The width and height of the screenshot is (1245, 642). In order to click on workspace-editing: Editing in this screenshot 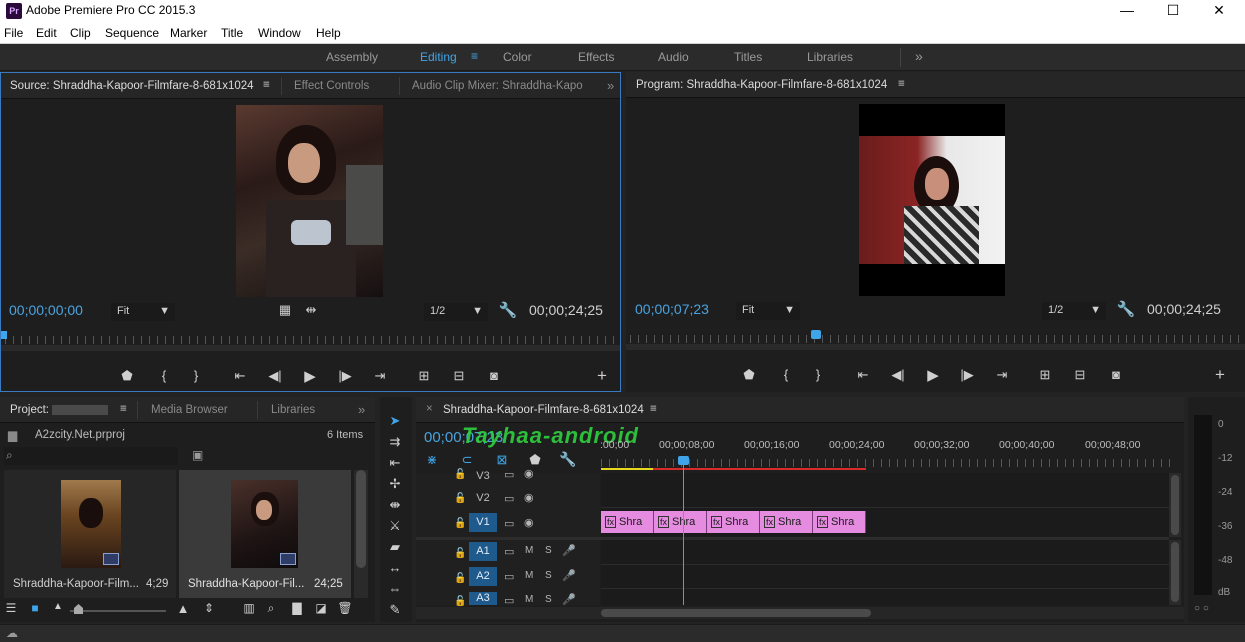, I will do `click(438, 57)`.